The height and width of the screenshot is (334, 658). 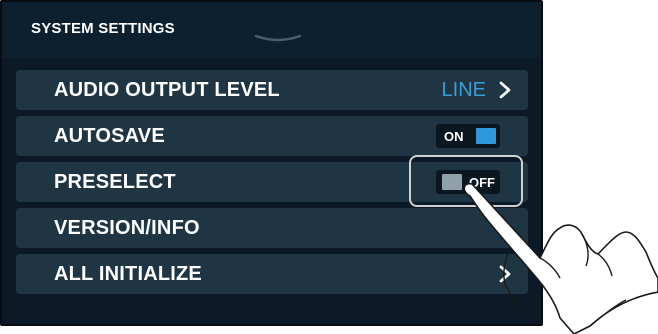 What do you see at coordinates (272, 274) in the screenshot?
I see `row-all-initialize: ALL INITIALIZE` at bounding box center [272, 274].